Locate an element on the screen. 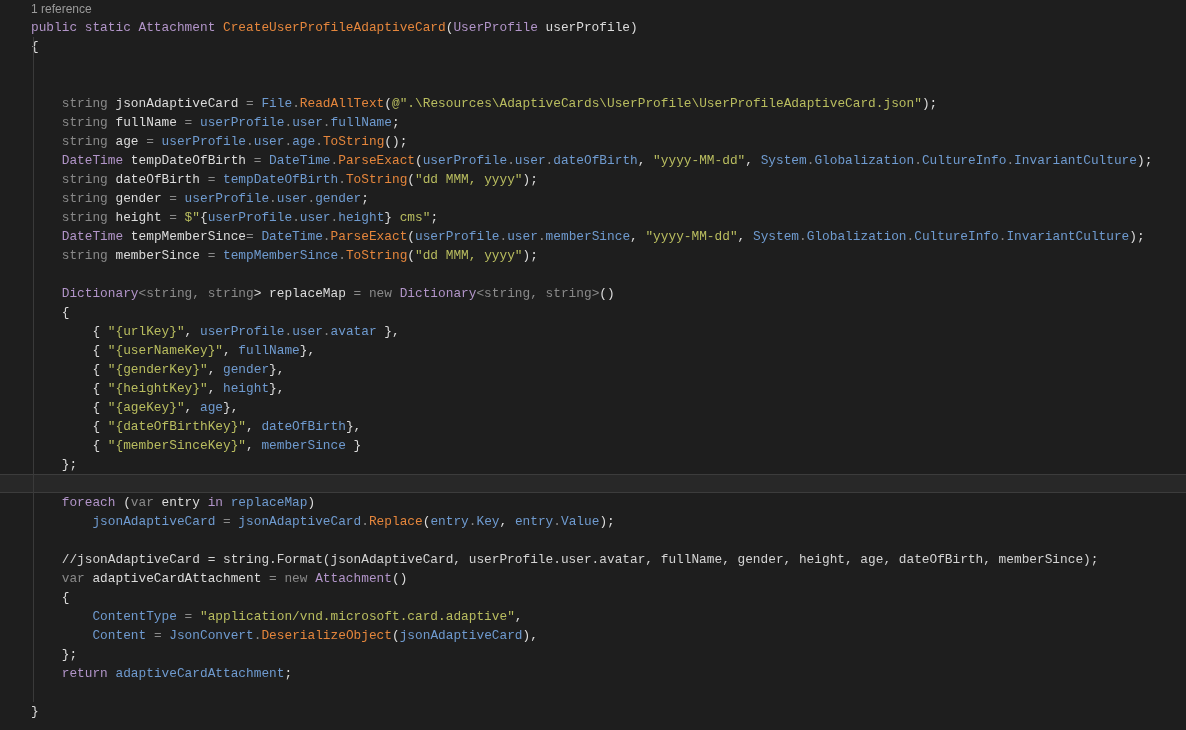 This screenshot has width=1186, height=730. code-line: string dateOfBirth = tempDateOfBirth.ToString("dd MMM, yyyy"); is located at coordinates (299, 180).